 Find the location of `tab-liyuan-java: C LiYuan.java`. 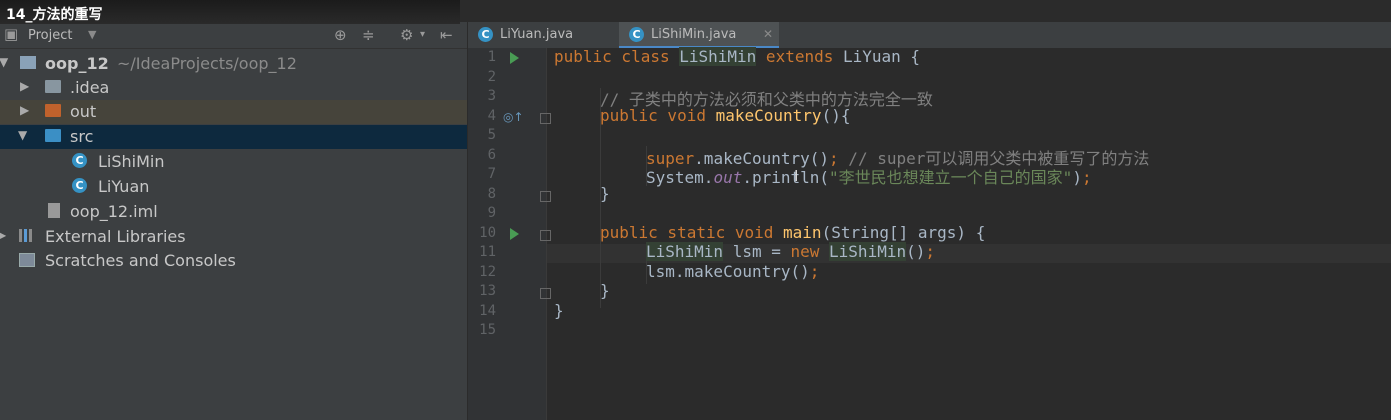

tab-liyuan-java: C LiYuan.java is located at coordinates (543, 35).